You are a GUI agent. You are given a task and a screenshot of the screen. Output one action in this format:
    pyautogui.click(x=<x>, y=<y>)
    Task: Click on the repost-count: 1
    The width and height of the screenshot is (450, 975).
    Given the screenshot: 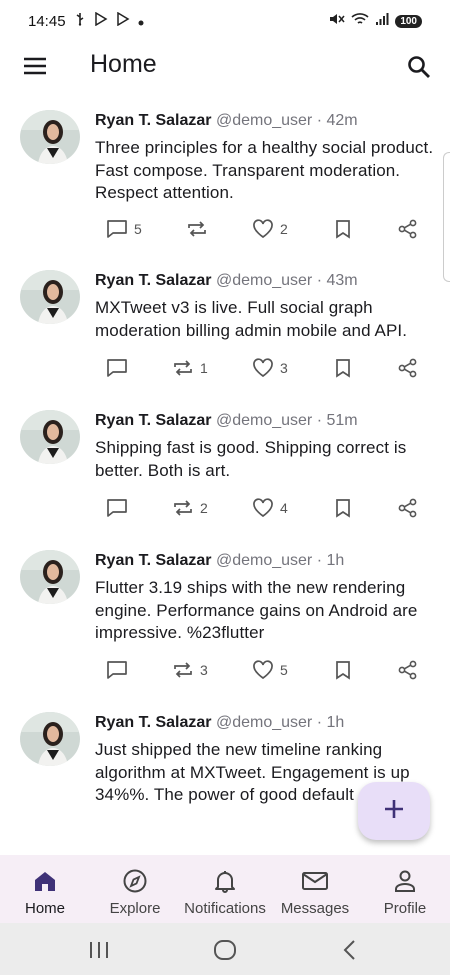 What is the action you would take?
    pyautogui.click(x=204, y=368)
    